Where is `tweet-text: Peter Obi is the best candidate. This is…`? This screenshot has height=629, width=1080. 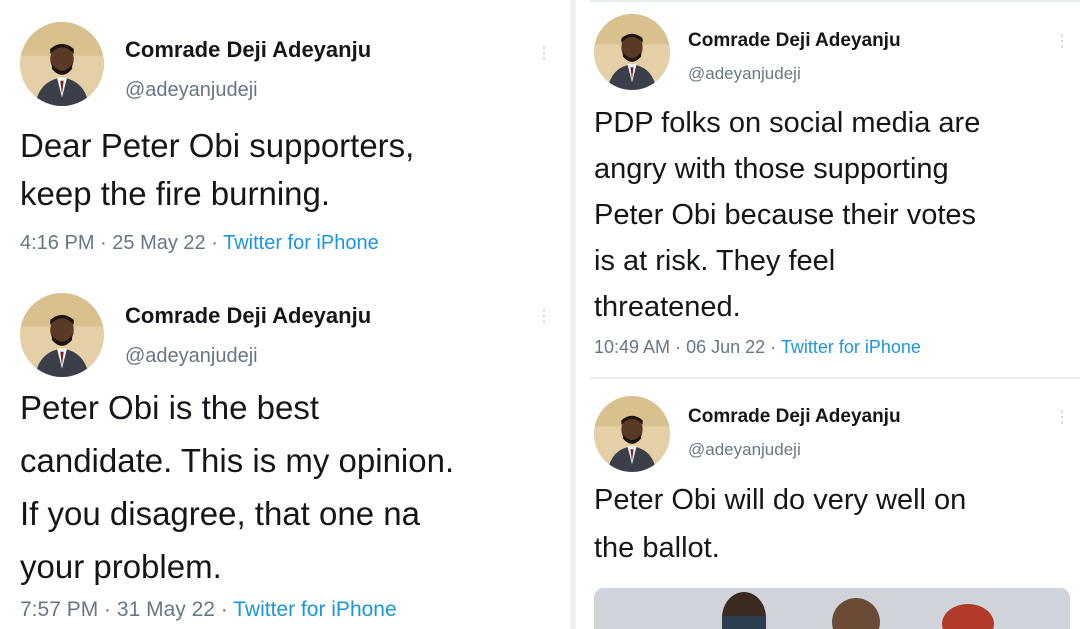 tweet-text: Peter Obi is the best candidate. This is… is located at coordinates (237, 487).